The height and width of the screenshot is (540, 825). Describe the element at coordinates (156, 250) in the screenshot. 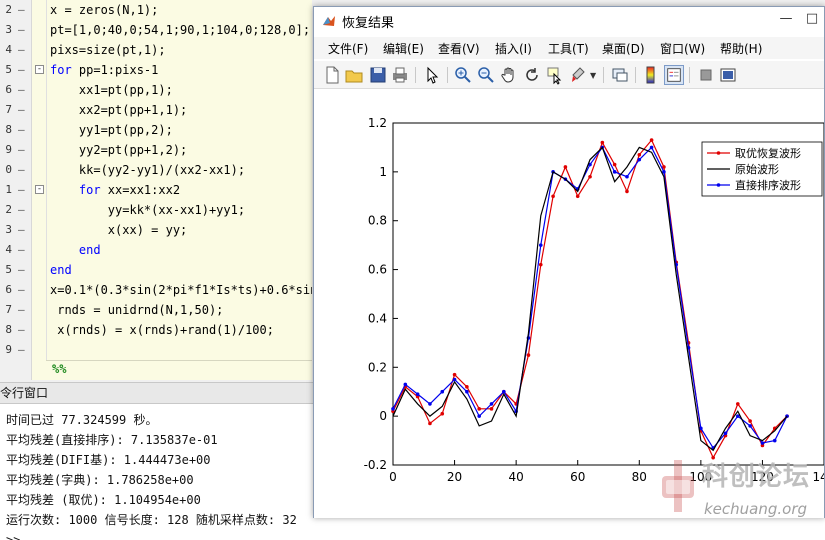

I see `code-line: 4 — end` at that location.